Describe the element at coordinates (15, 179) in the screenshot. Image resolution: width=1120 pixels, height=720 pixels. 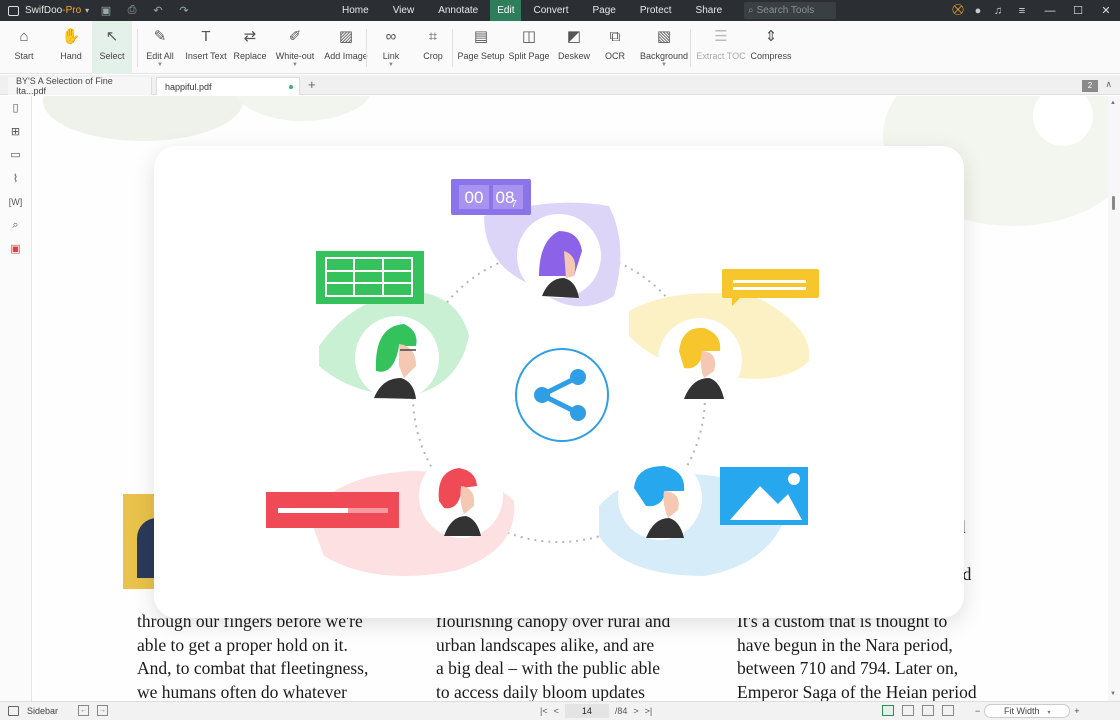
I see `attachment-icon: ⌇` at that location.